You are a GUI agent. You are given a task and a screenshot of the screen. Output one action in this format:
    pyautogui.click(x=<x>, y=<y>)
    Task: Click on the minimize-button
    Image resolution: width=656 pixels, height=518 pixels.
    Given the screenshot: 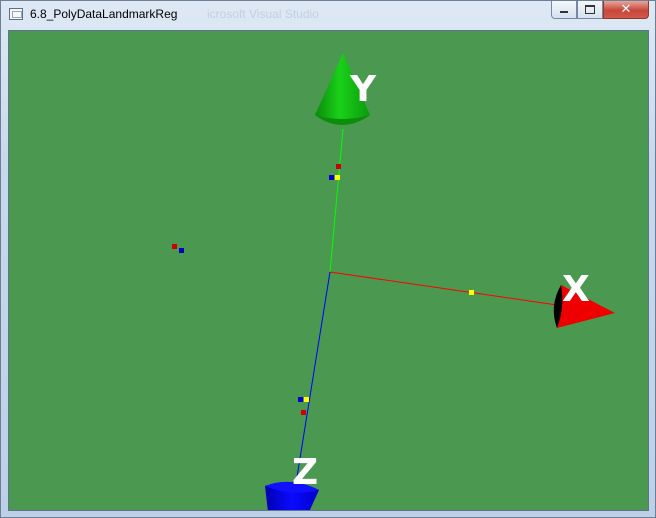 What is the action you would take?
    pyautogui.click(x=564, y=10)
    